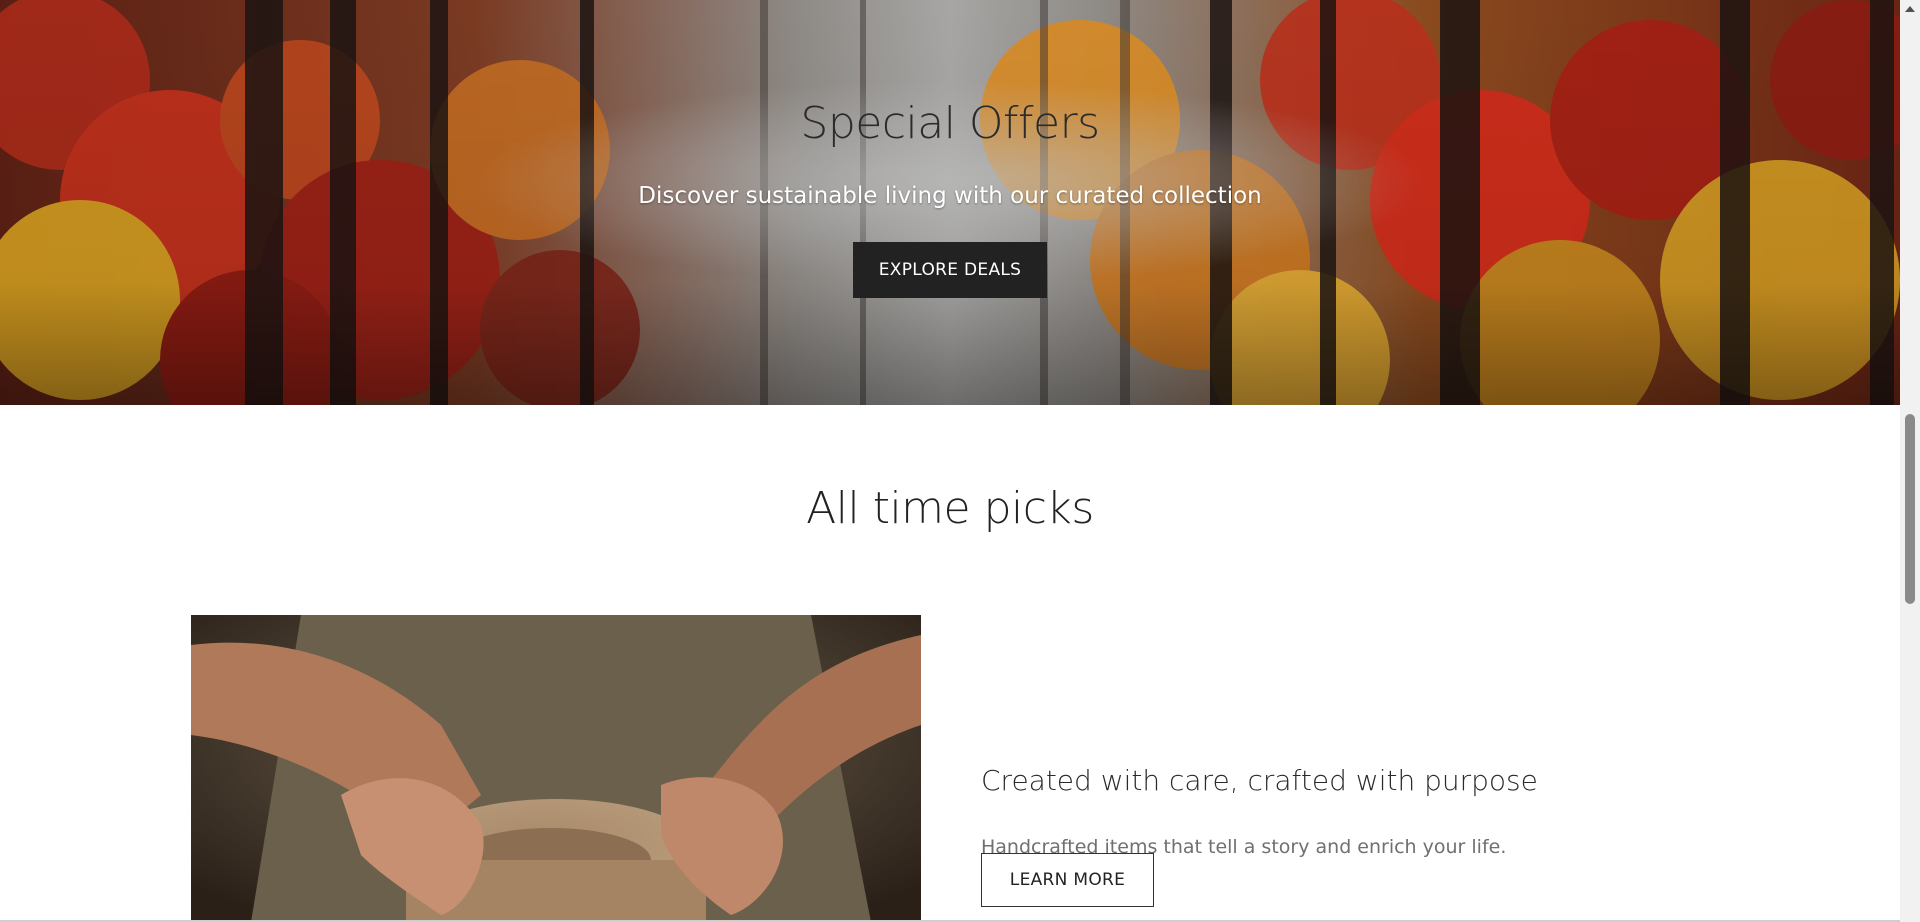  I want to click on vertical-scrollbar, so click(1910, 461).